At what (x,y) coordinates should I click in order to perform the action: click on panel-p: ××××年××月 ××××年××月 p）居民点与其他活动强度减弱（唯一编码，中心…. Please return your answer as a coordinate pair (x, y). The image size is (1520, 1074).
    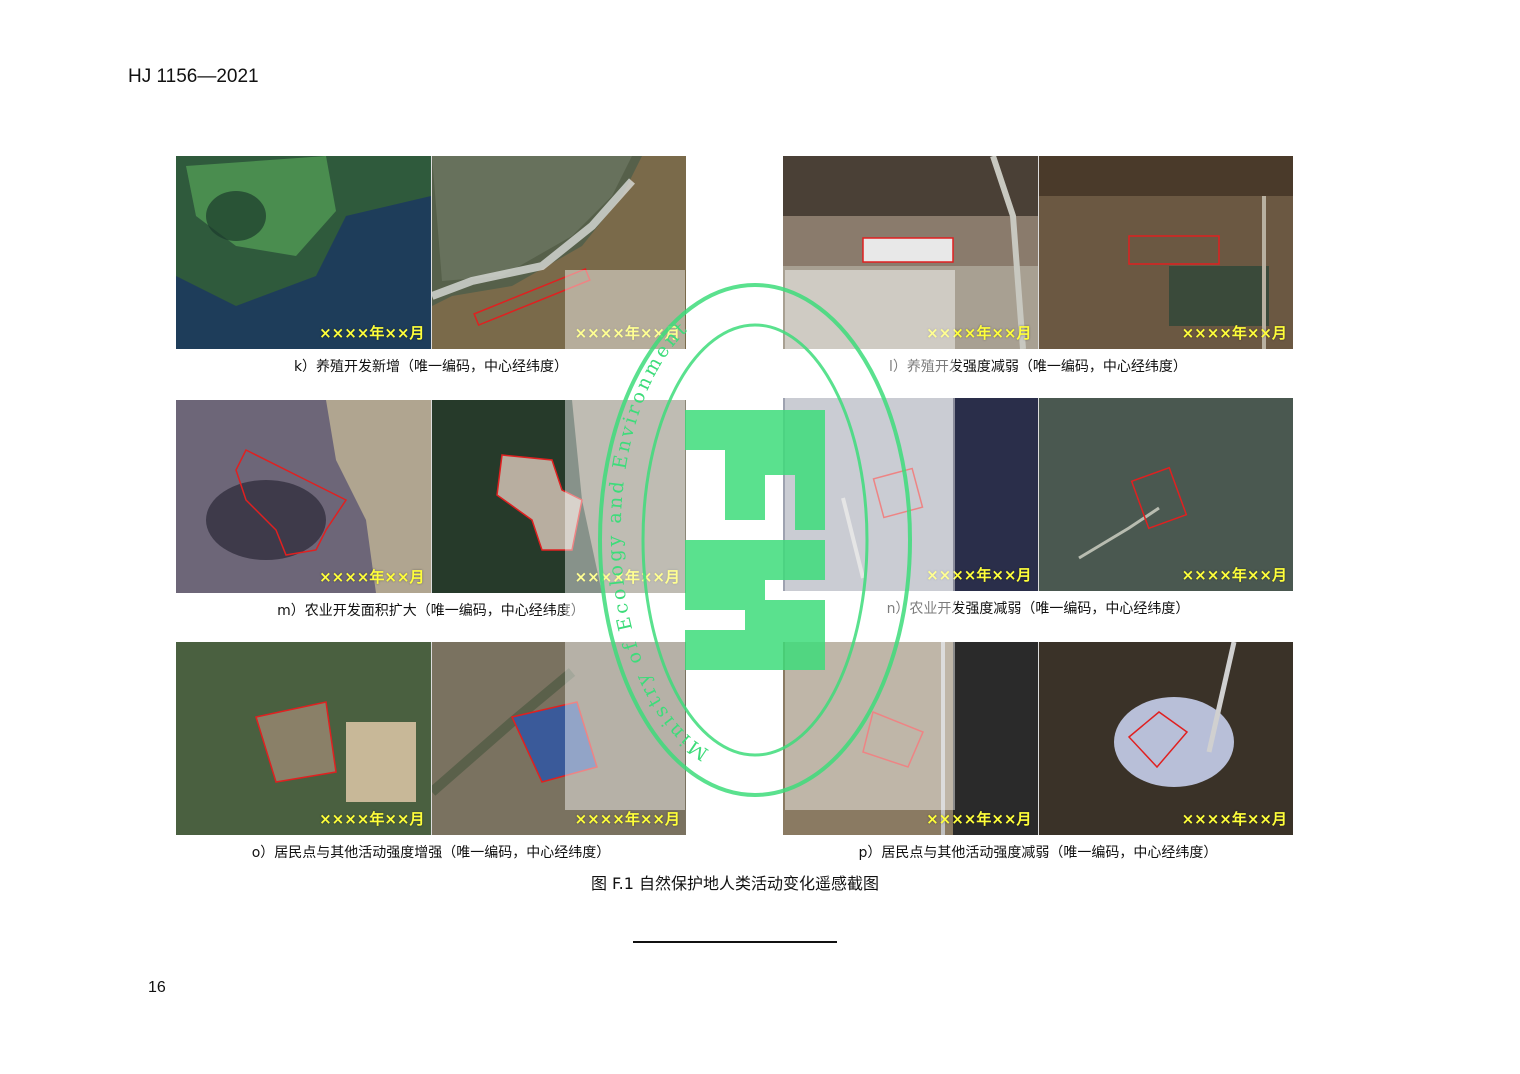
    Looking at the image, I should click on (1038, 751).